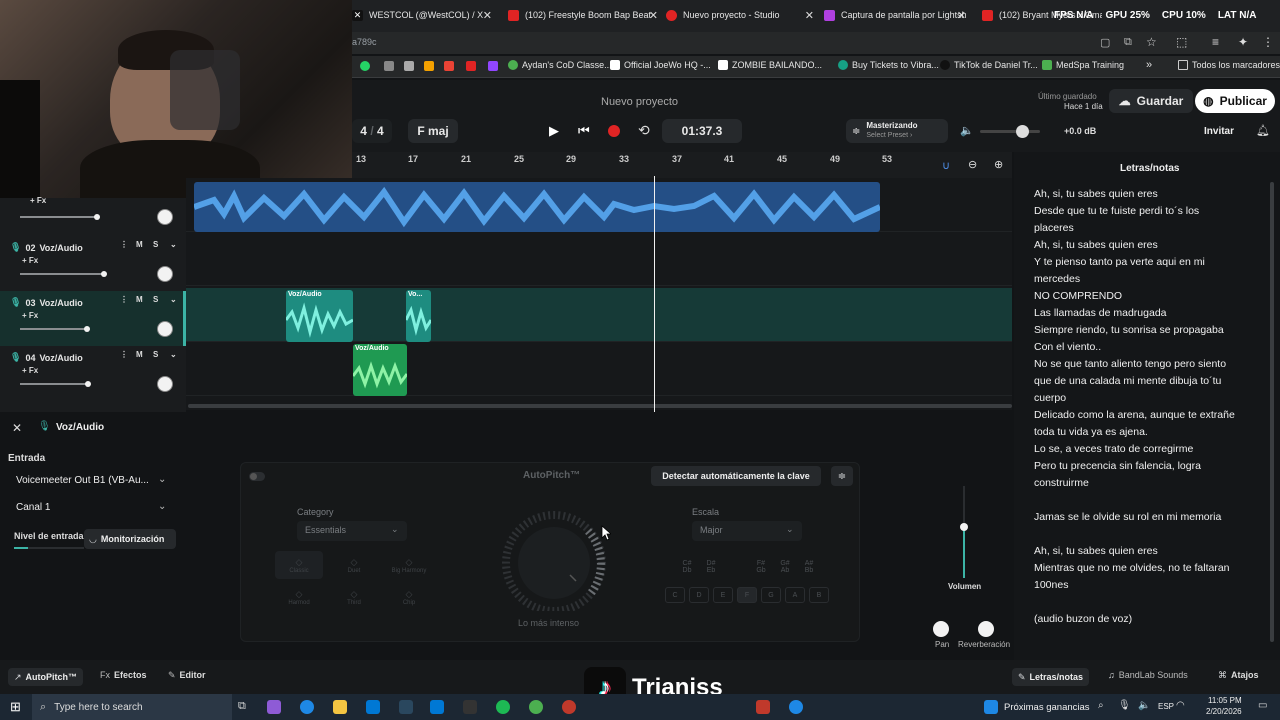 The image size is (1280, 720). I want to click on copilot-icon, so click(274, 707).